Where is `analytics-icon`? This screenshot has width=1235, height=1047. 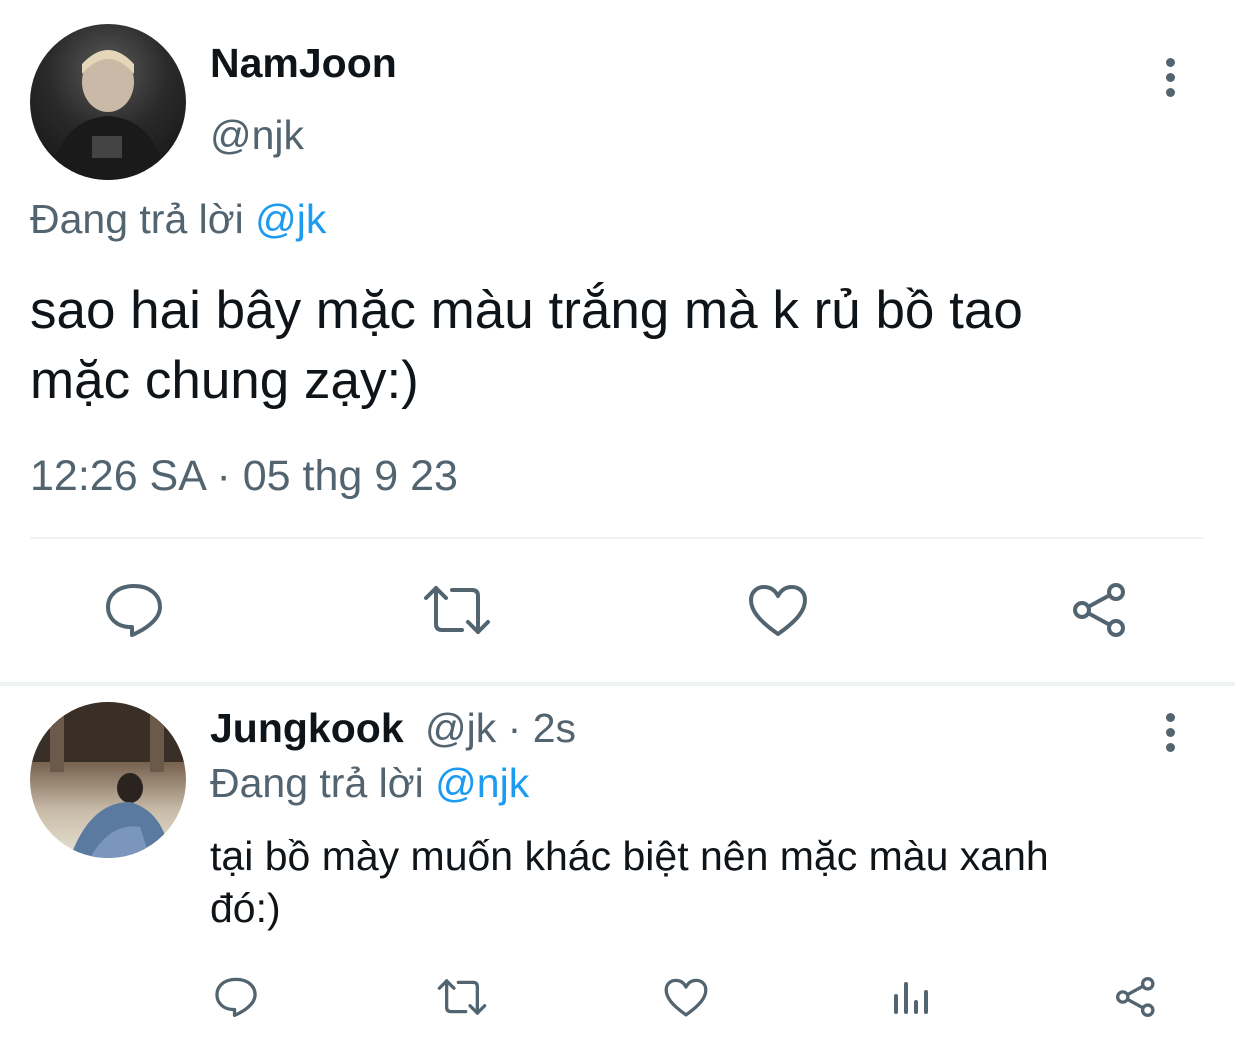
analytics-icon is located at coordinates (912, 997).